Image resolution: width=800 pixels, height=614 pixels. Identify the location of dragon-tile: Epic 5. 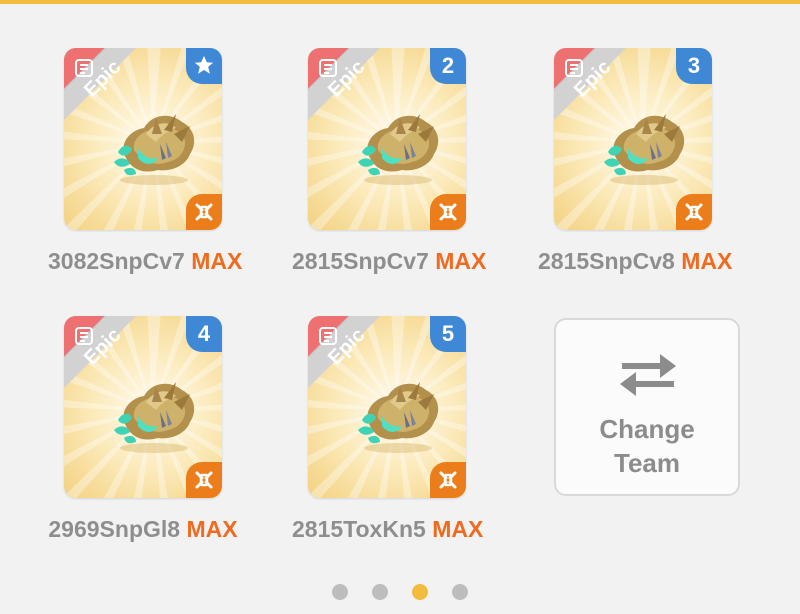
(387, 407).